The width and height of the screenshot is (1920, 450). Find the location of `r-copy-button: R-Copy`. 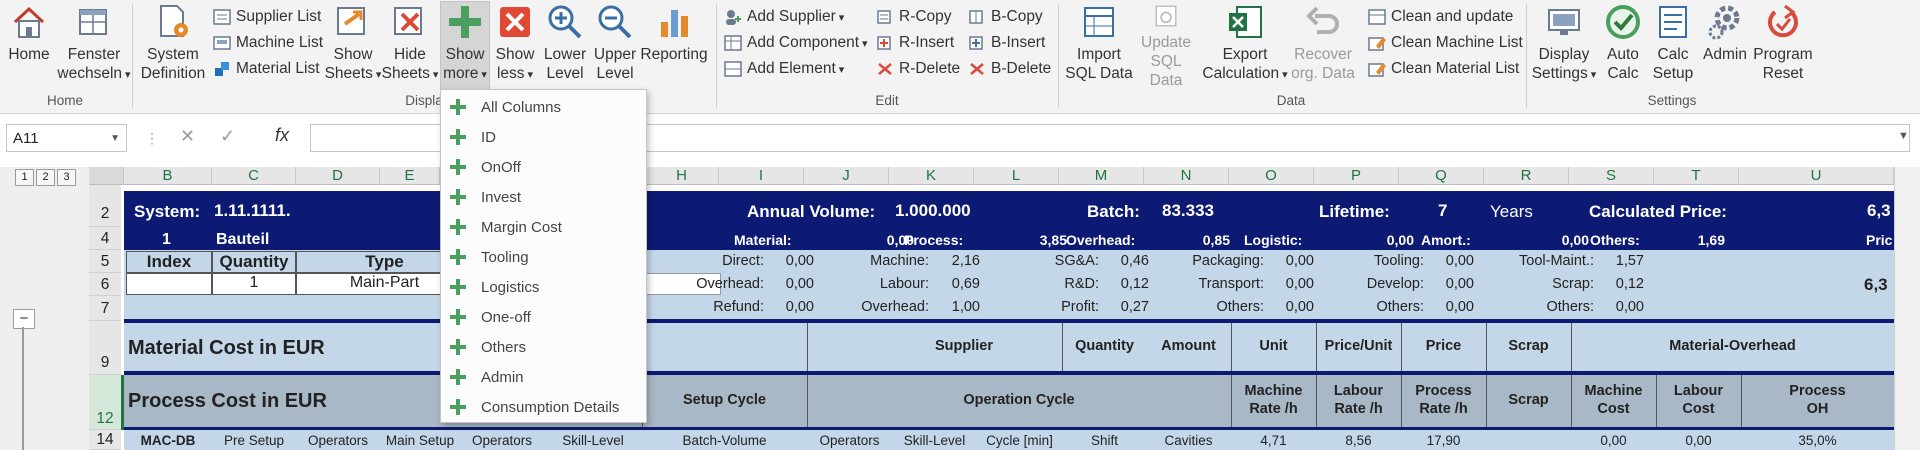

r-copy-button: R-Copy is located at coordinates (914, 16).